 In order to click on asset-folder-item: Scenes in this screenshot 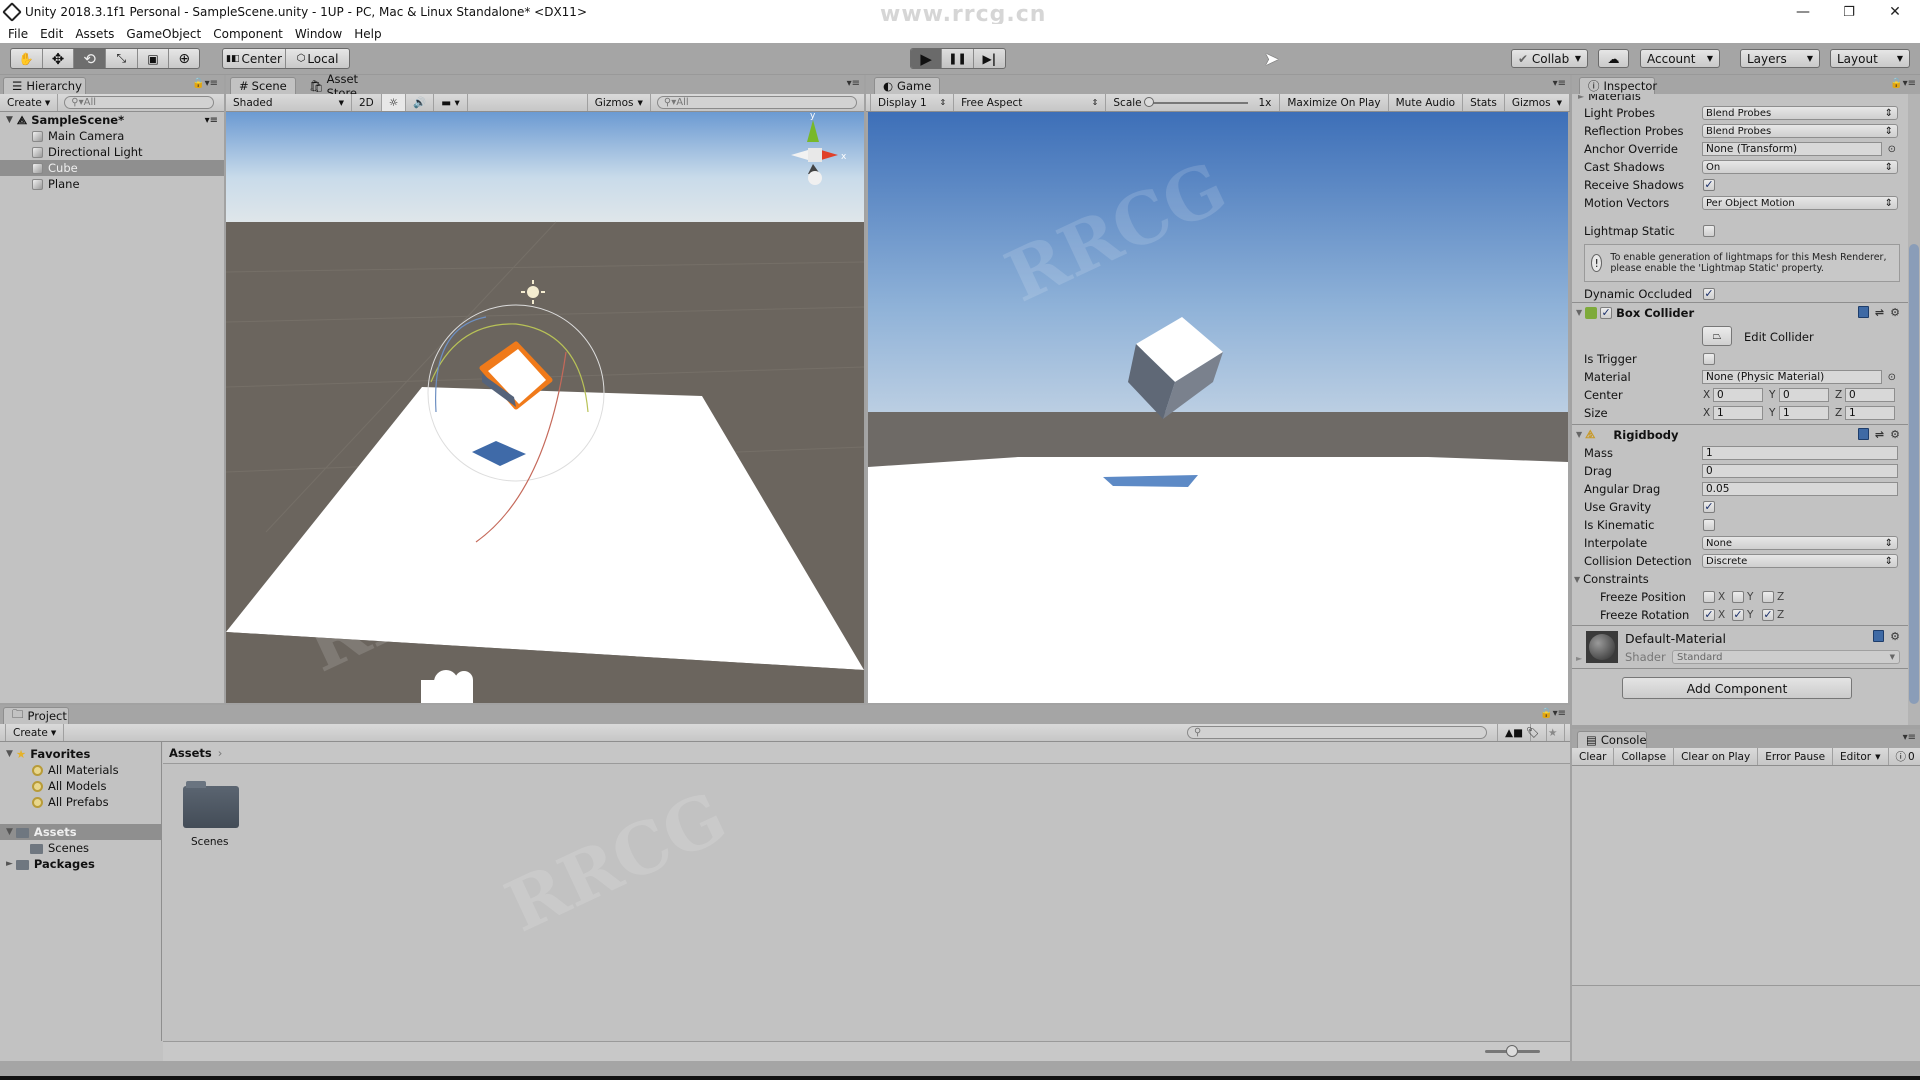, I will do `click(80, 848)`.